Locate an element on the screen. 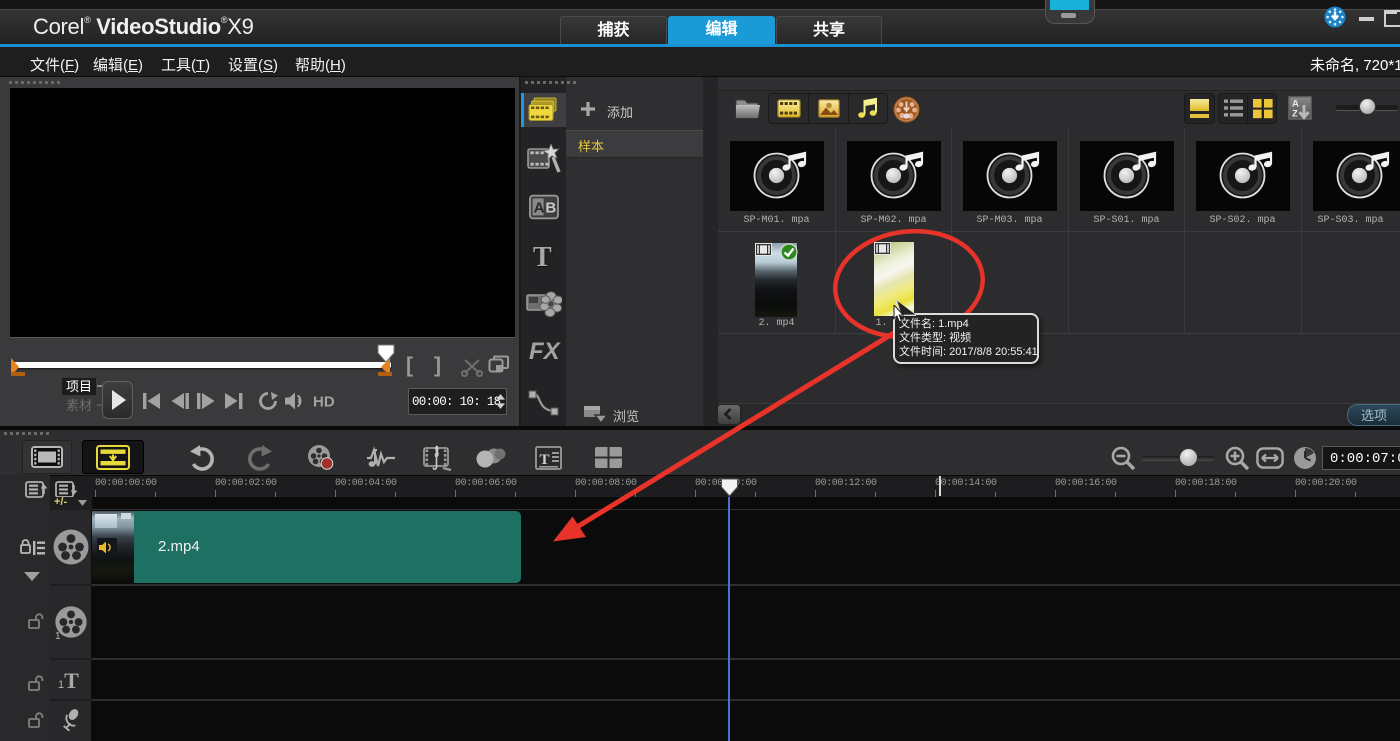 Image resolution: width=1400 pixels, height=741 pixels. svg-text: Z is located at coordinates (1295, 114).